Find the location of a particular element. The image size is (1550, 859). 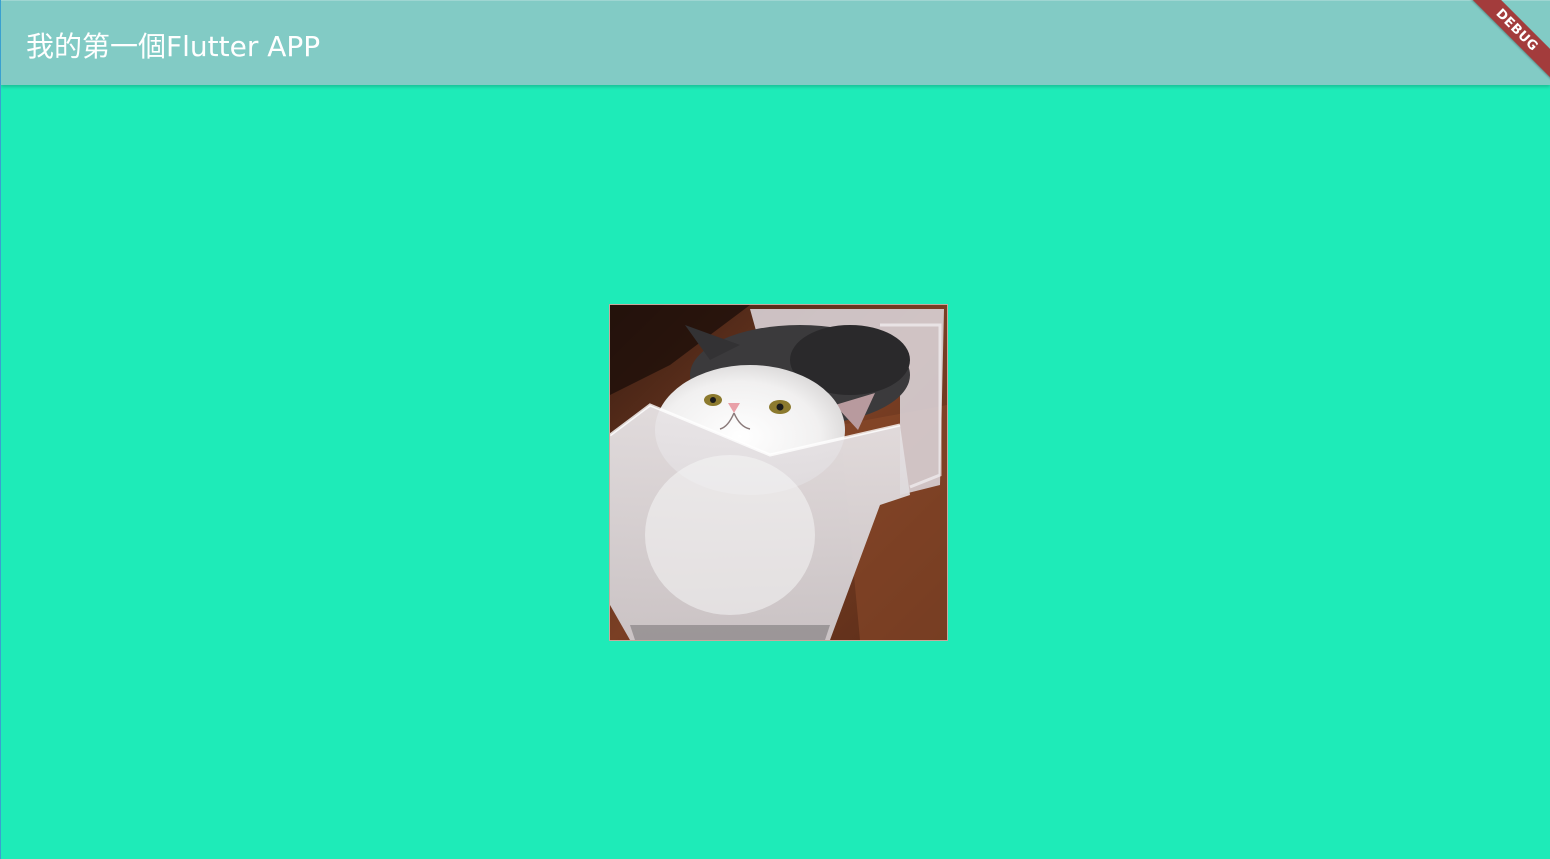

cat-photo-image is located at coordinates (778, 472).